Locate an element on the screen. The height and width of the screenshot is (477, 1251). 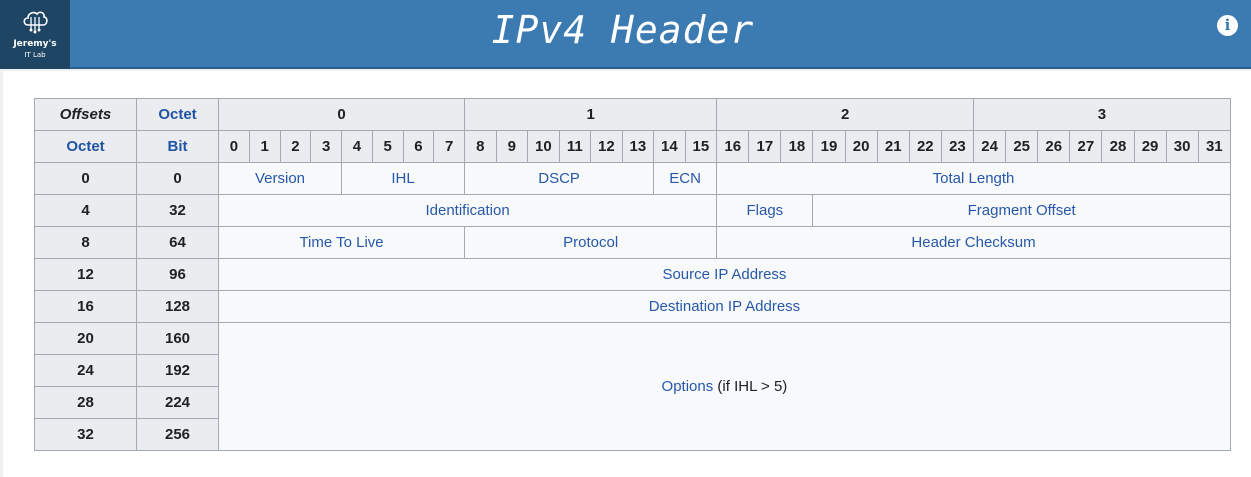
logo-line1: Jeremy's is located at coordinates (35, 44).